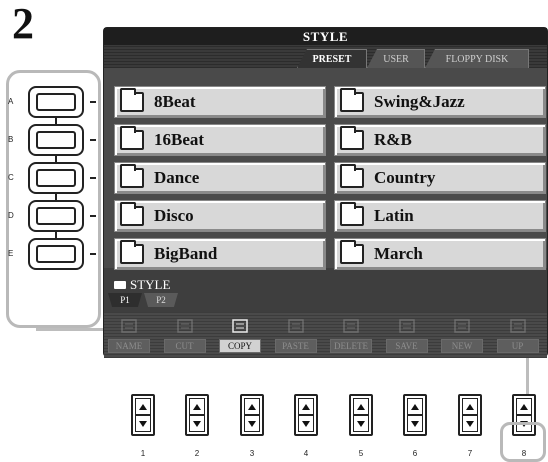 Image resolution: width=548 pixels, height=462 pixels. What do you see at coordinates (220, 102) in the screenshot?
I see `style-category-button: 8Beat` at bounding box center [220, 102].